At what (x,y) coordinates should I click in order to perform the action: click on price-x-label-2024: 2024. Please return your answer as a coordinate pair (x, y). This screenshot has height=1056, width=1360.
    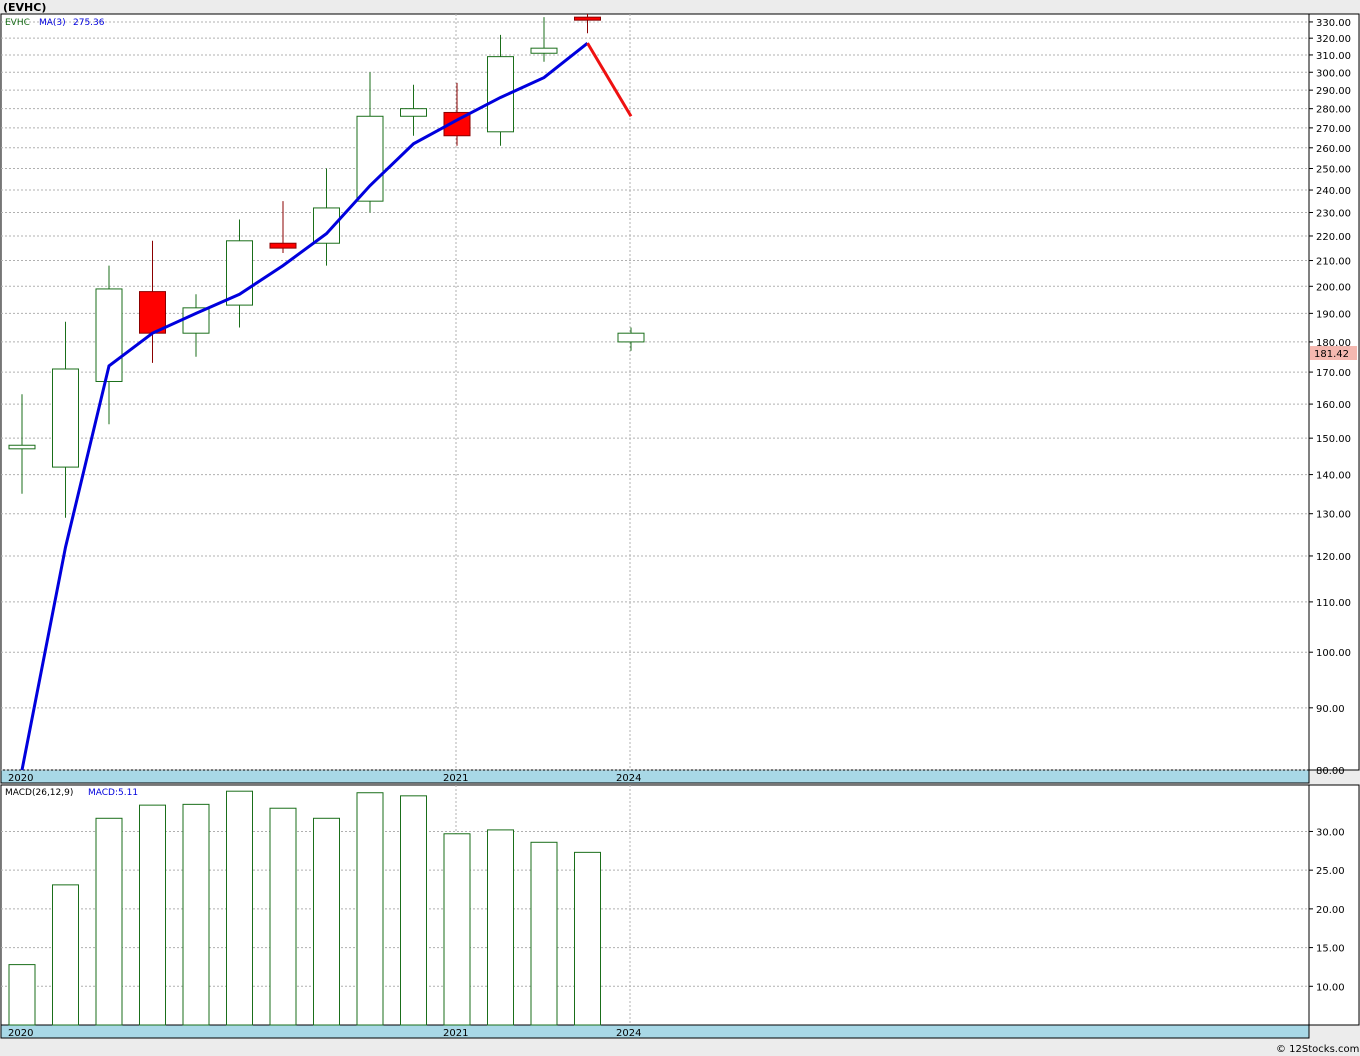
    Looking at the image, I should click on (628, 778).